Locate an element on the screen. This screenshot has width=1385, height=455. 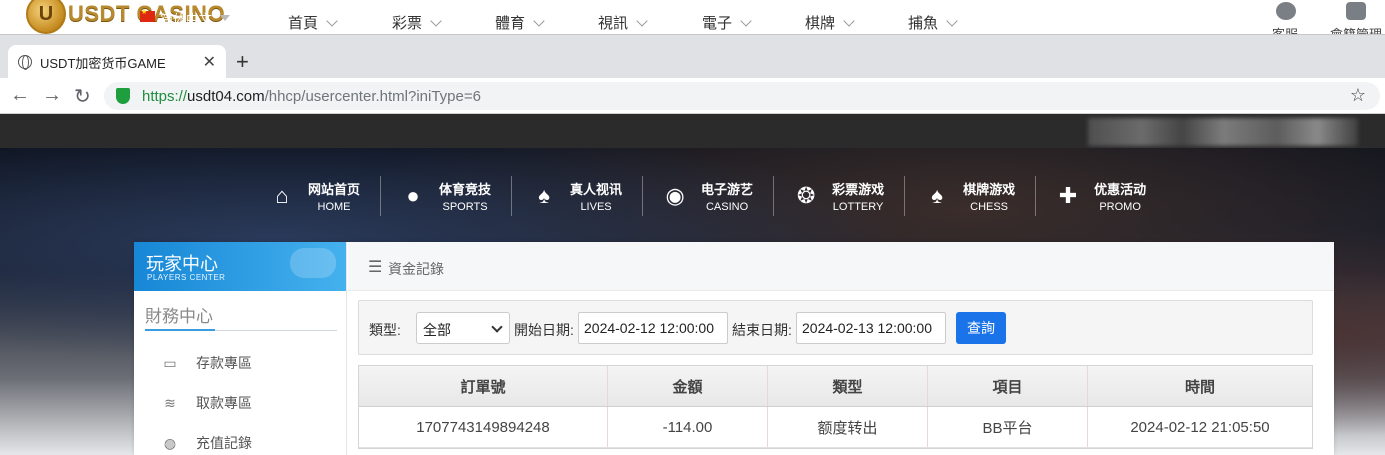
main-nav-label: 网站首页 HOME is located at coordinates (334, 196).